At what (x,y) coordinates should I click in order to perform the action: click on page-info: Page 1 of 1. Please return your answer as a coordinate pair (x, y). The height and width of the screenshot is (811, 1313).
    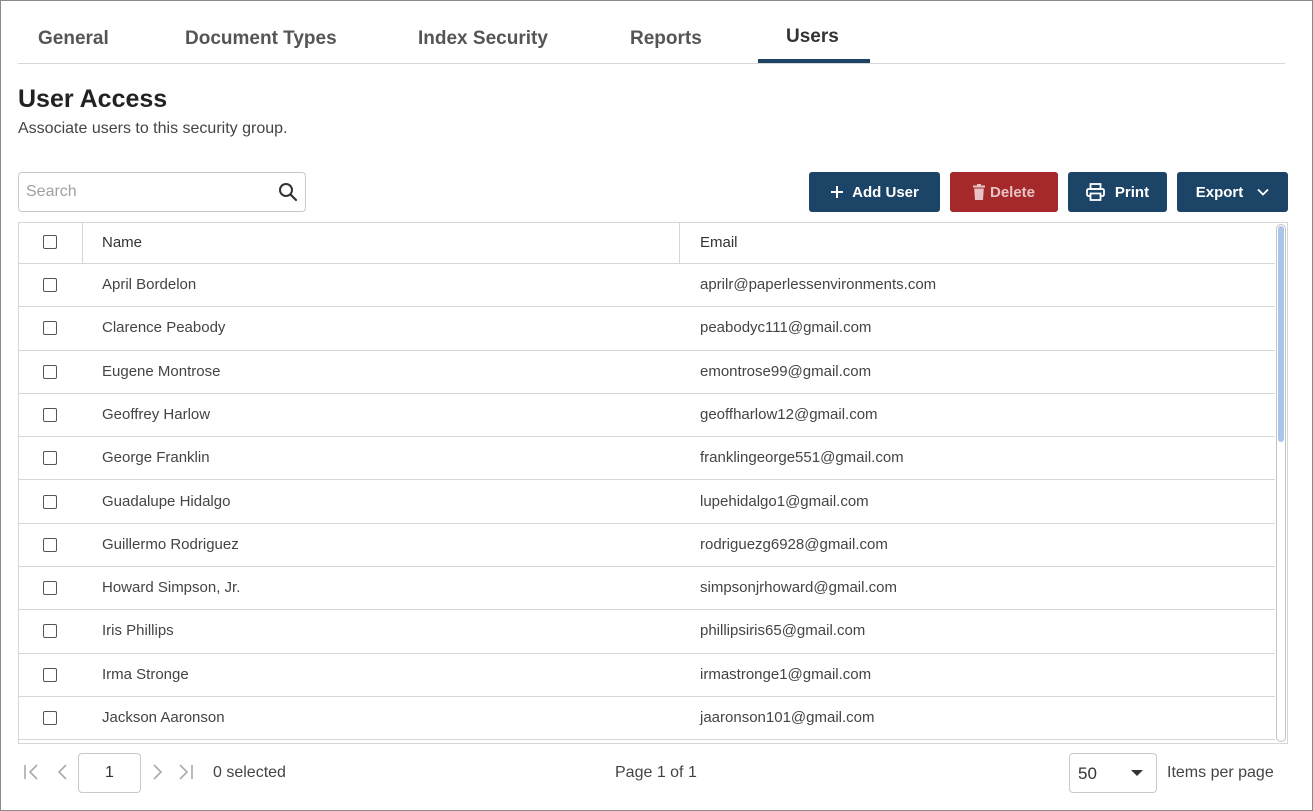
    Looking at the image, I should click on (656, 772).